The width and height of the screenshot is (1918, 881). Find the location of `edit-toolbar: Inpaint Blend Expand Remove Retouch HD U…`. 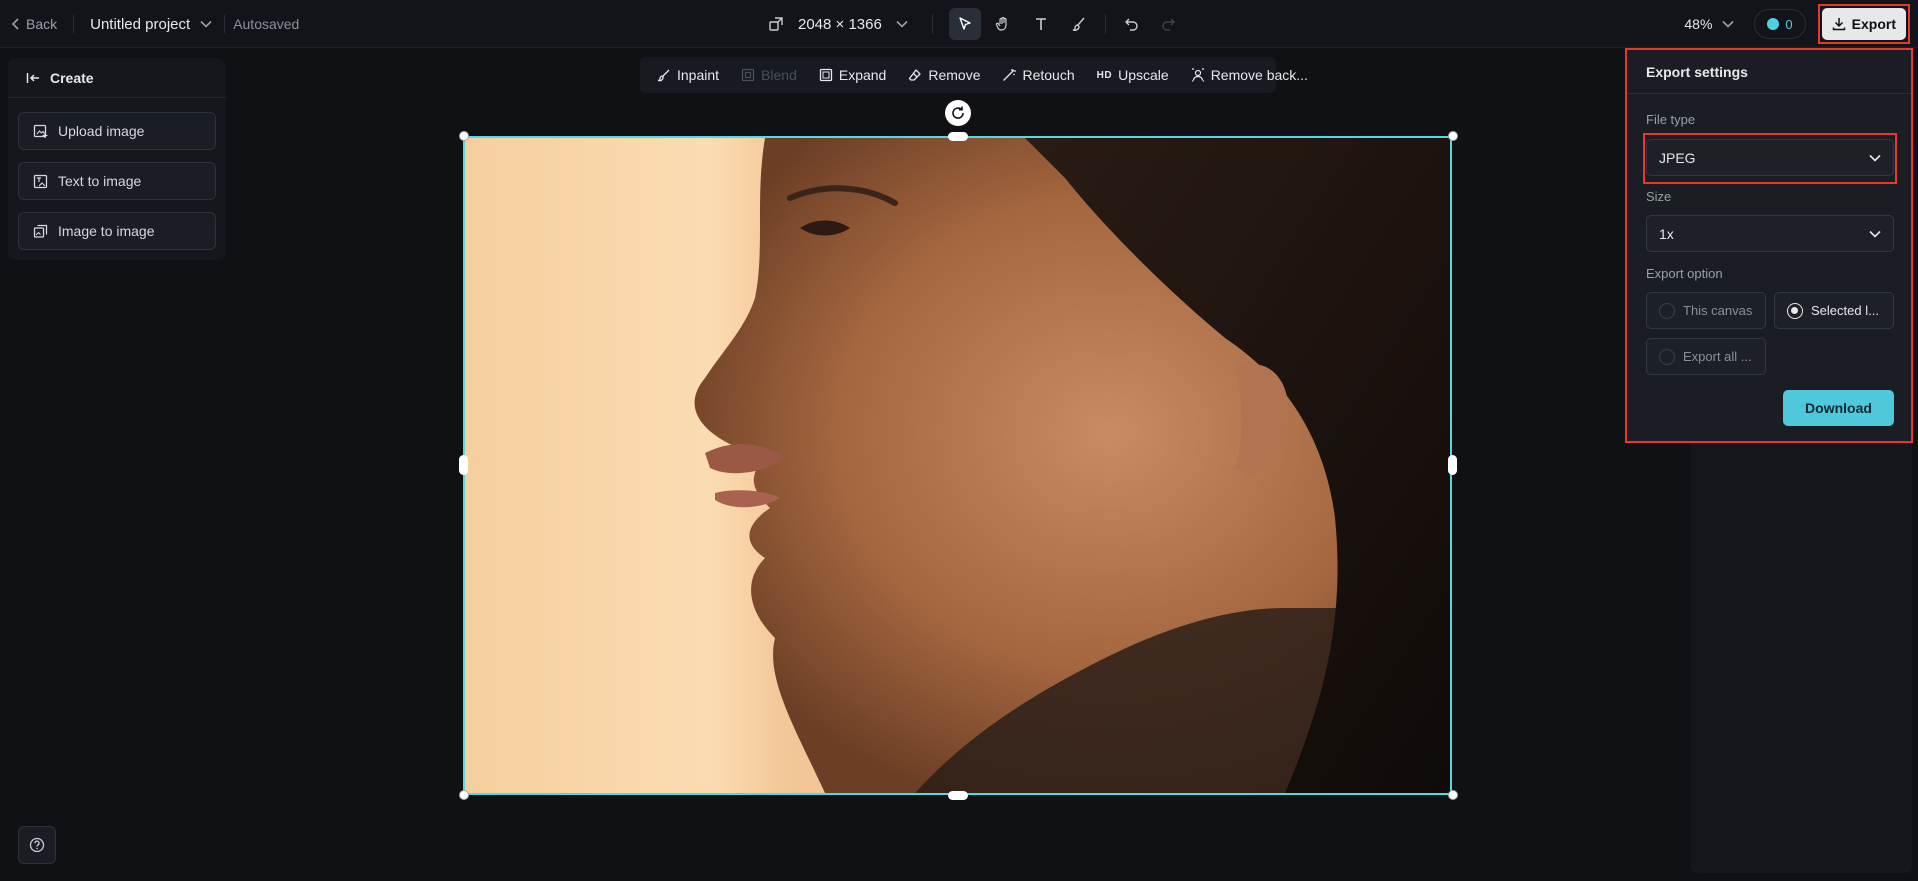

edit-toolbar: Inpaint Blend Expand Remove Retouch HD U… is located at coordinates (974, 75).